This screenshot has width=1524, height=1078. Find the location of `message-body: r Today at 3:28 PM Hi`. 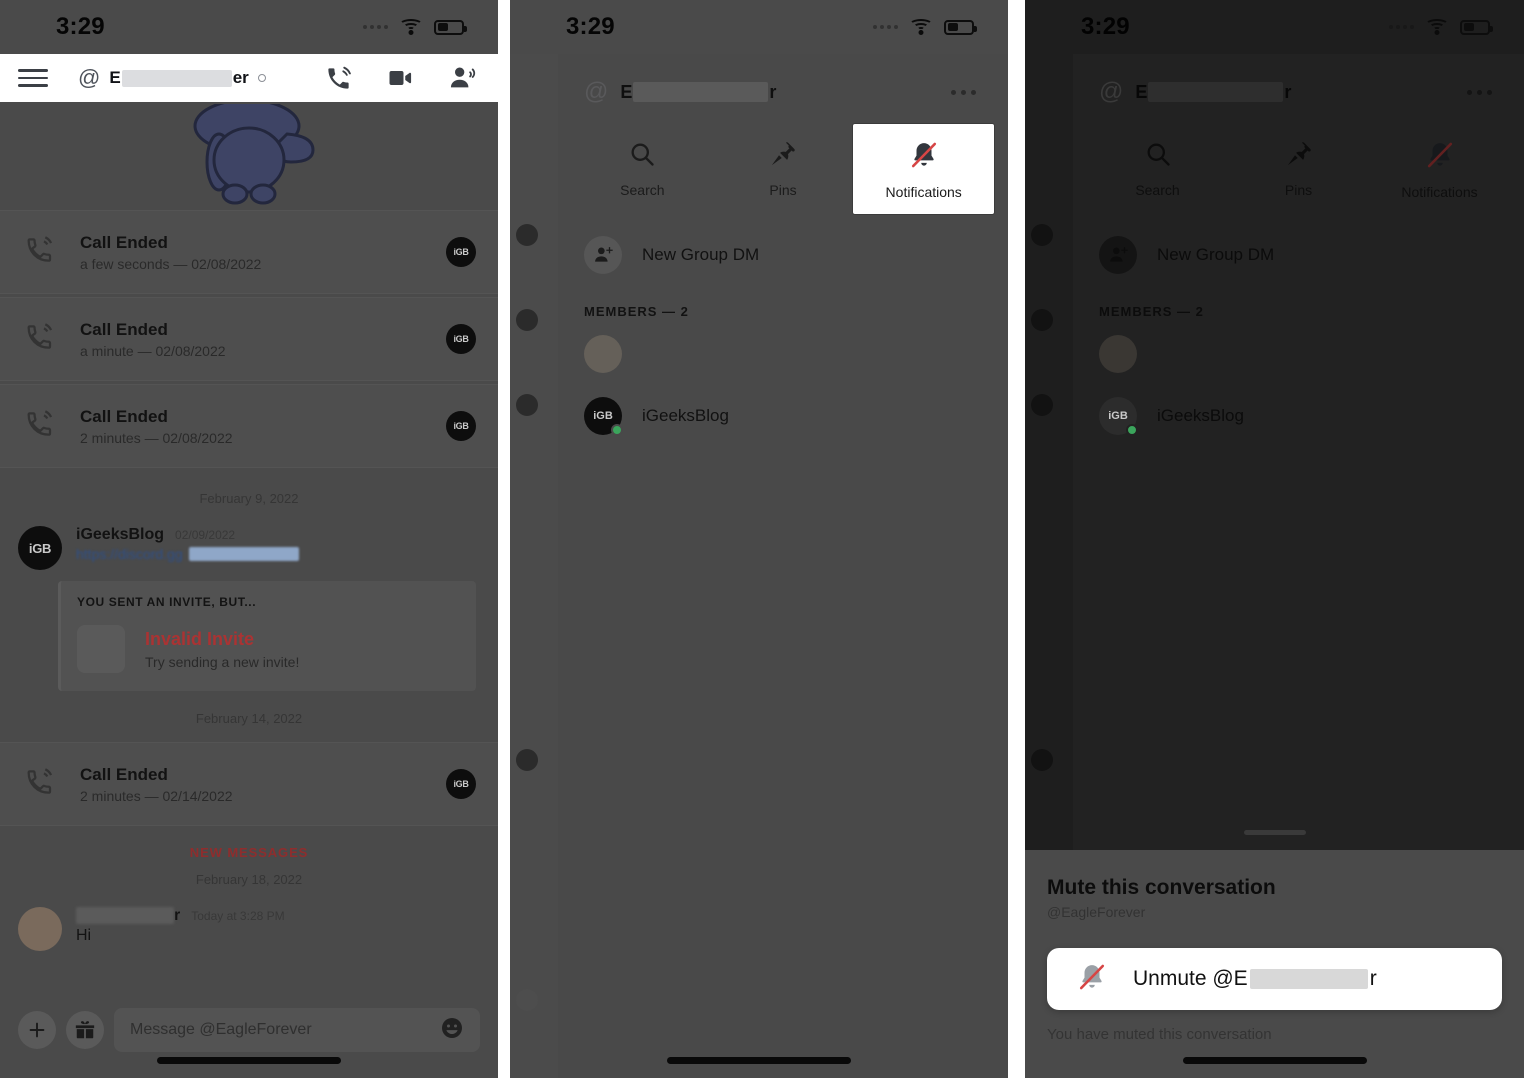

message-body: r Today at 3:28 PM Hi is located at coordinates (276, 929).